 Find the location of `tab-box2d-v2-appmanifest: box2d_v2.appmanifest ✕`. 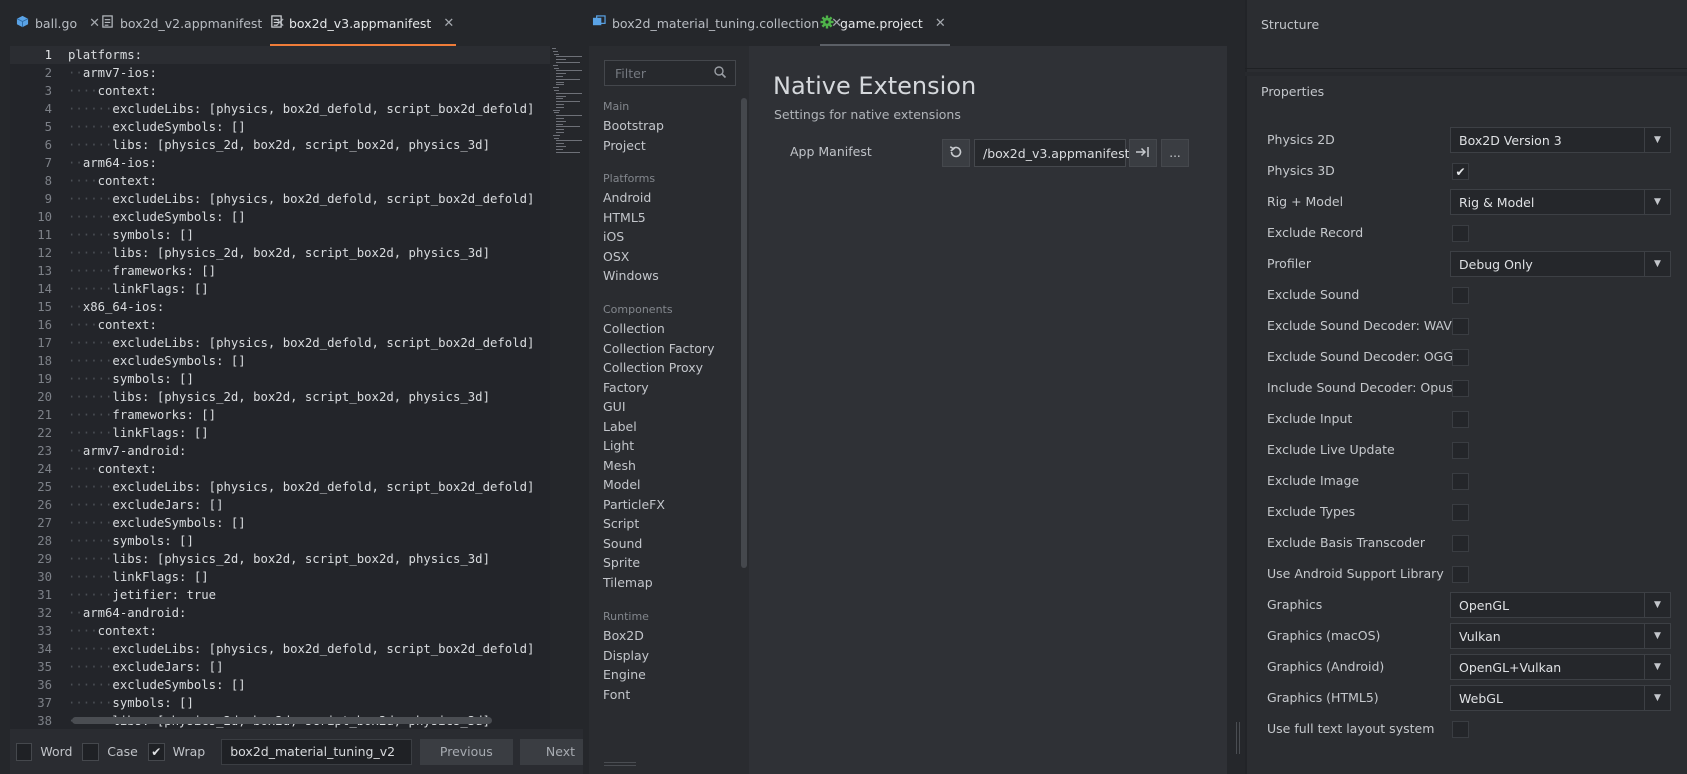

tab-box2d-v2-appmanifest: box2d_v2.appmanifest ✕ is located at coordinates (193, 23).